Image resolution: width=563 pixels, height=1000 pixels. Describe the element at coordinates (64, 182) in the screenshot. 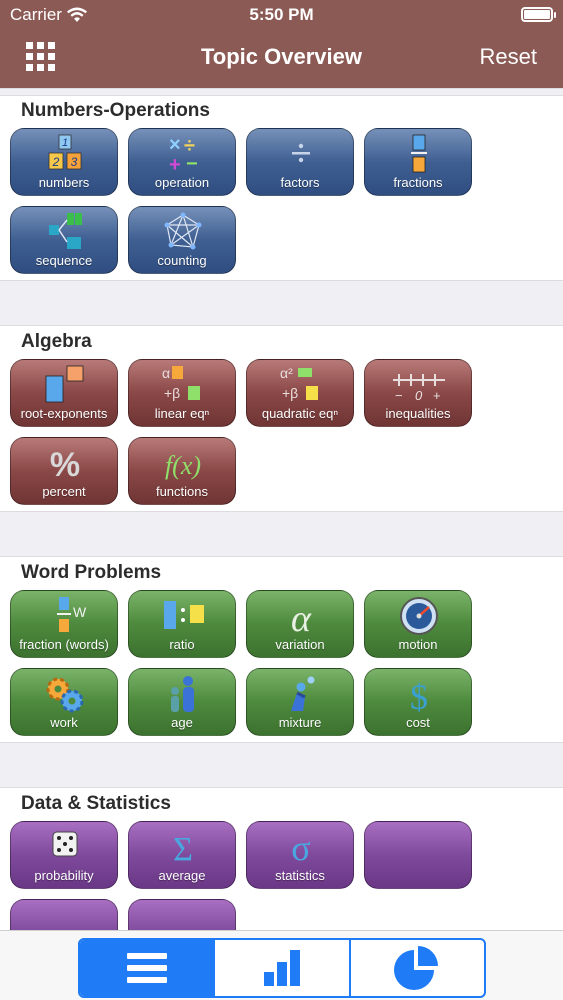

I see `tile-label: numbers` at that location.